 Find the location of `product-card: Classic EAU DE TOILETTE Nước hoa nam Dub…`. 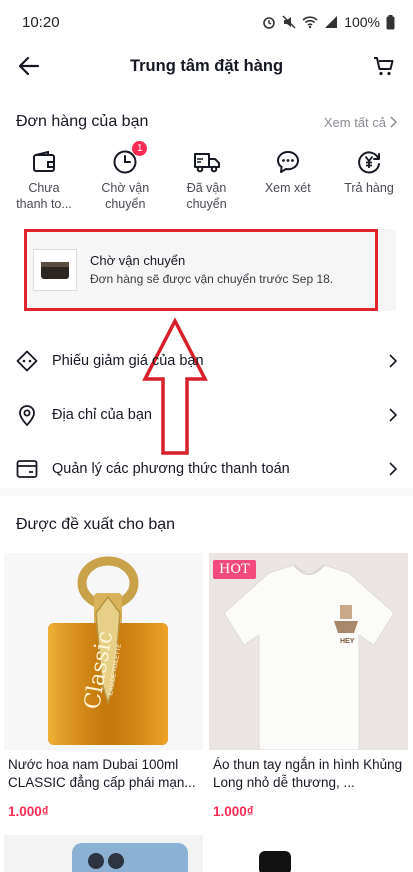

product-card: Classic EAU DE TOILETTE Nước hoa nam Dub… is located at coordinates (103, 686).